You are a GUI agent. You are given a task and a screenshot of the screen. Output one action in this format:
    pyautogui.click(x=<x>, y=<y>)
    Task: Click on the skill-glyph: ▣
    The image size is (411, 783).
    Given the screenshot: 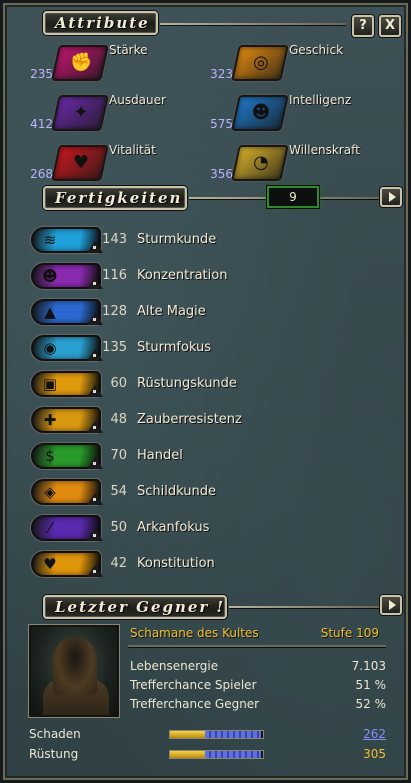 What is the action you would take?
    pyautogui.click(x=50, y=384)
    